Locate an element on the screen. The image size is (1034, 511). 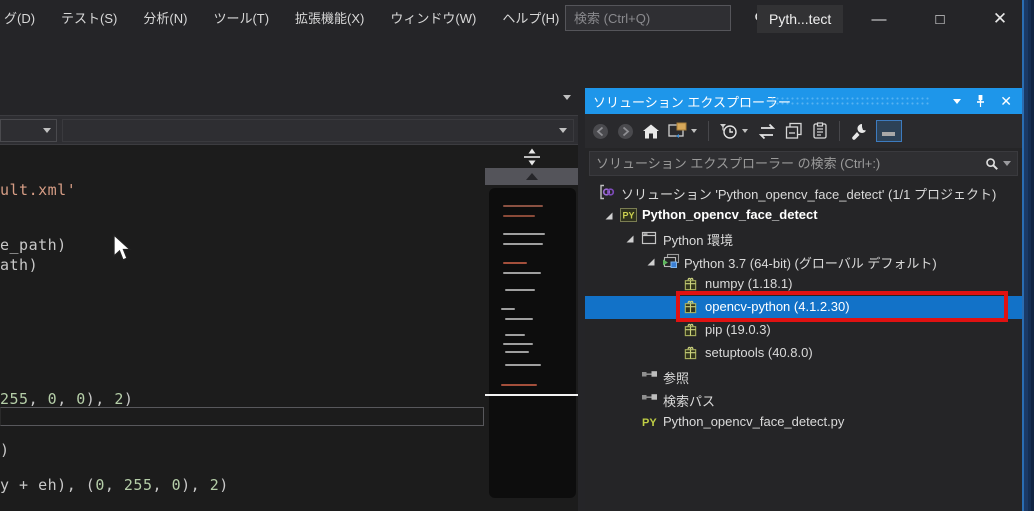
tree-row-project: PY Python_opencv_face_detect is located at coordinates (803, 215).